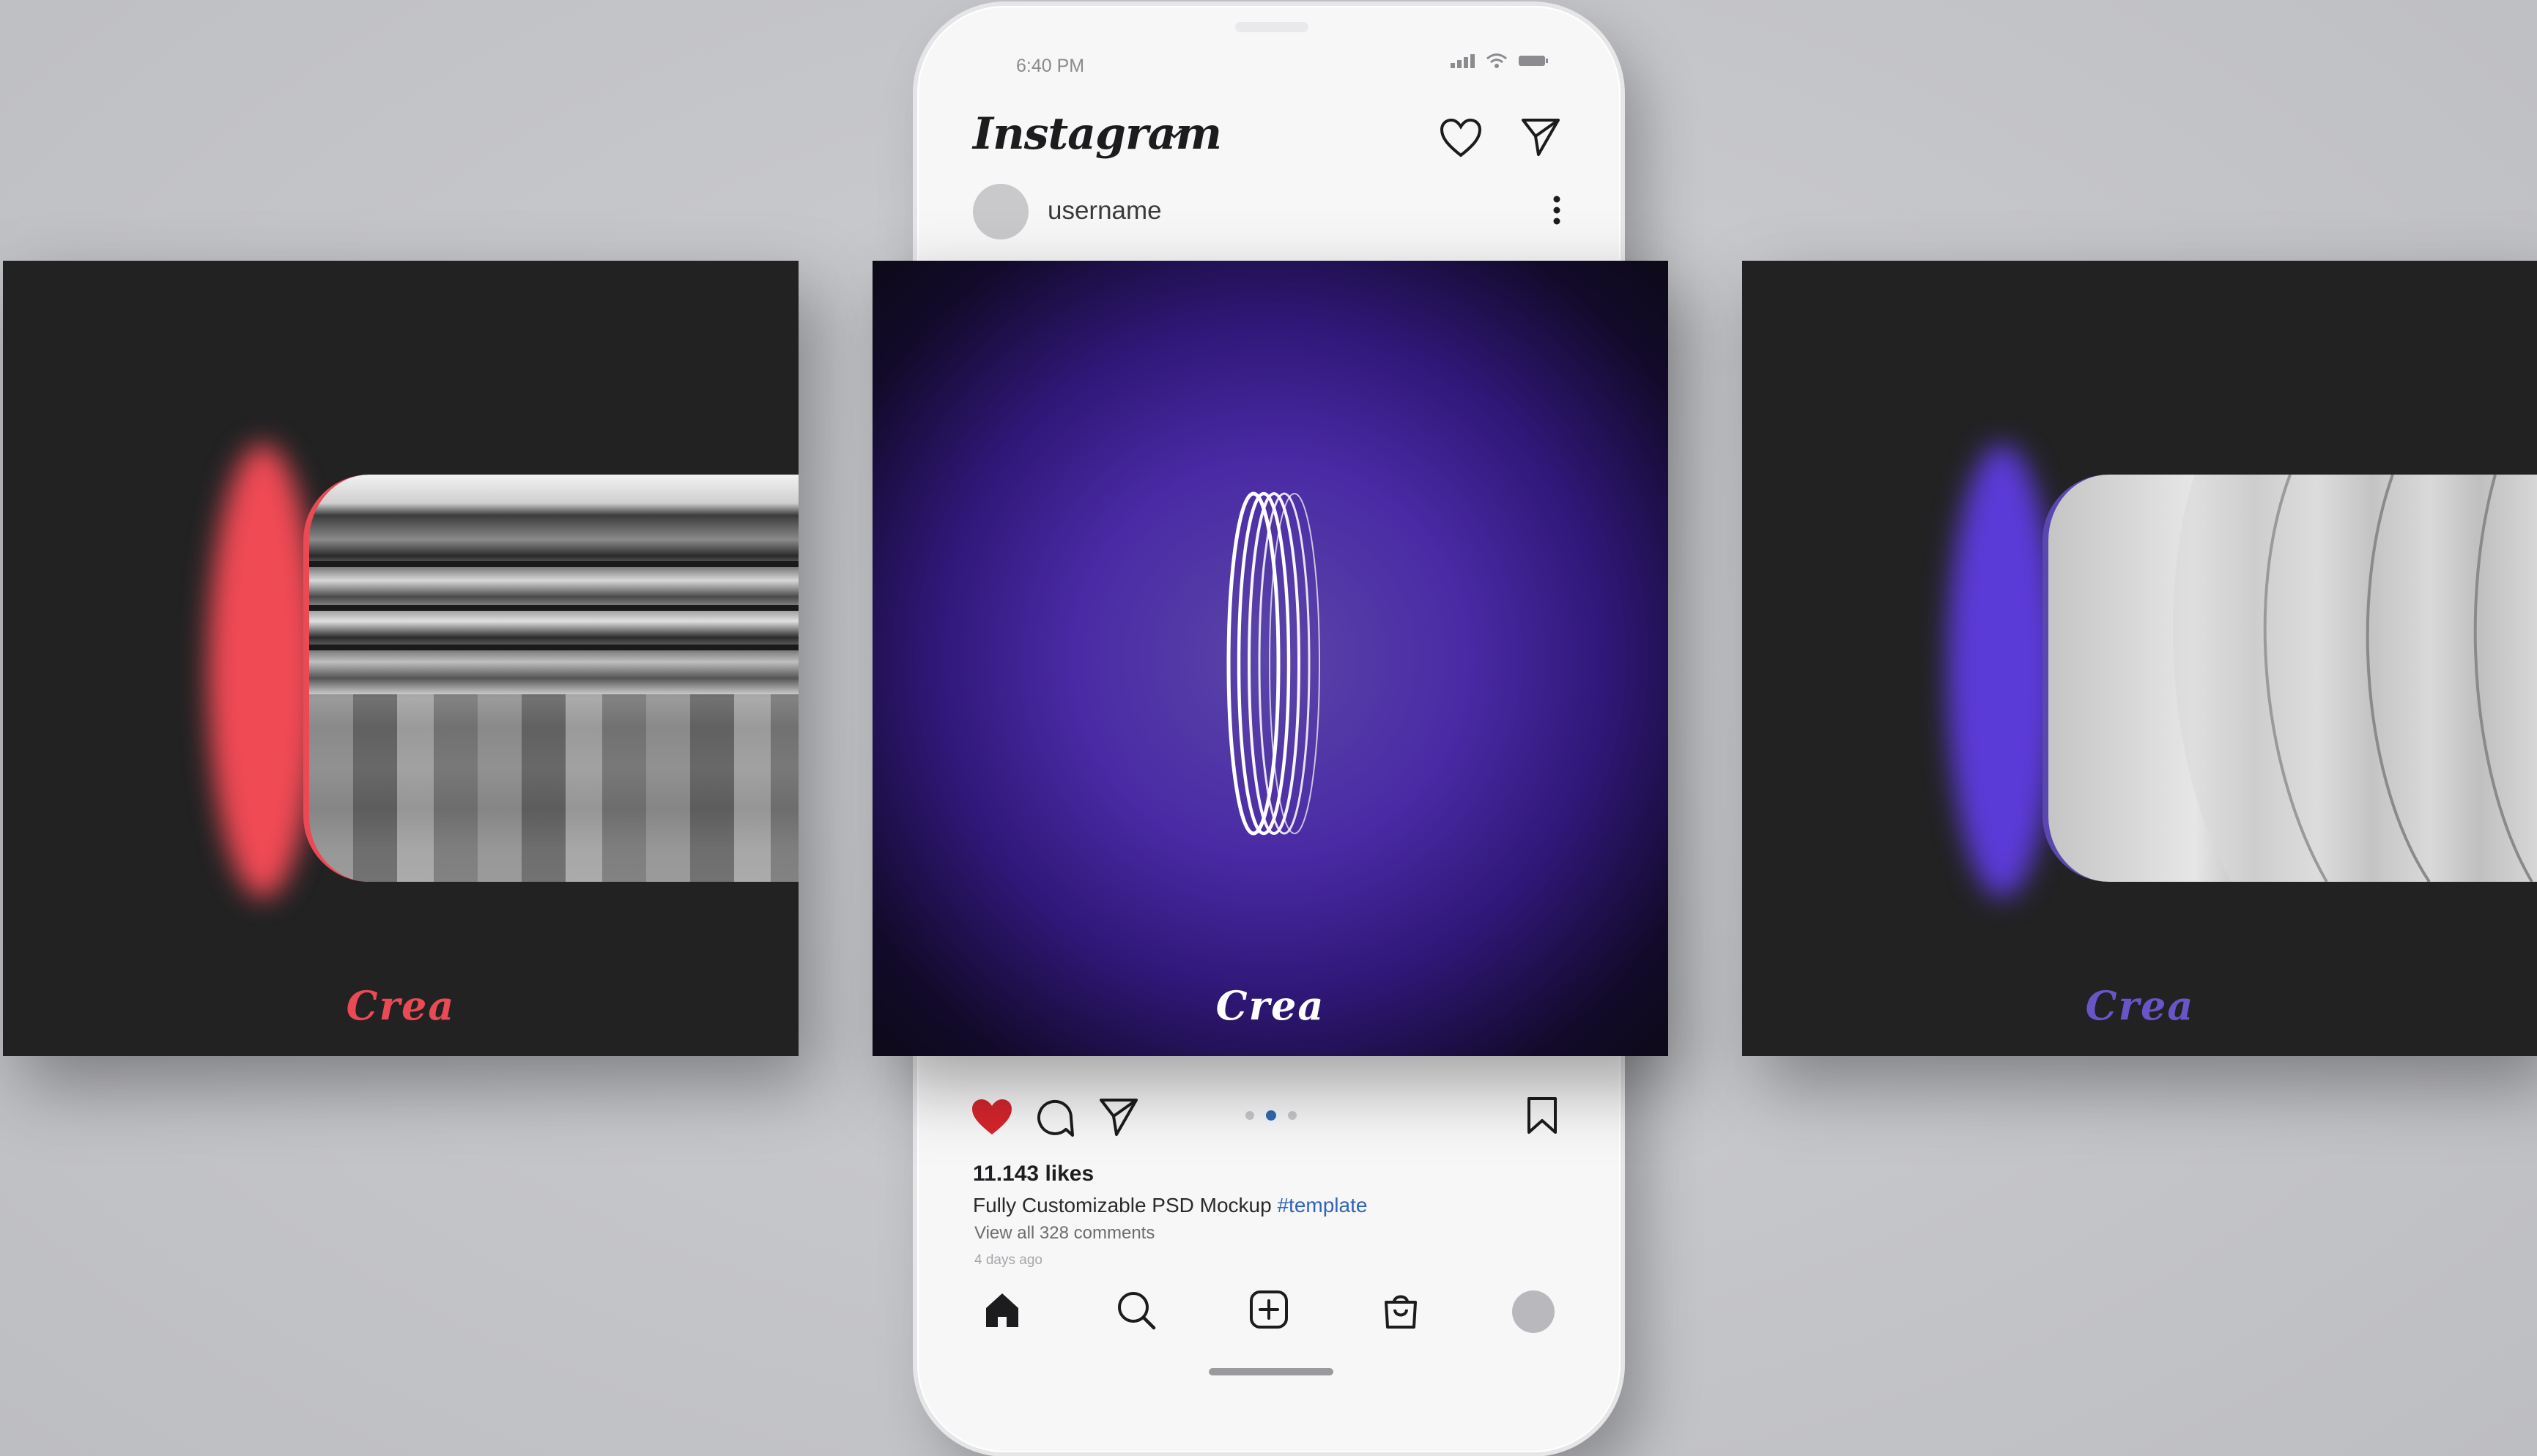 This screenshot has width=2537, height=1456. What do you see at coordinates (1064, 1233) in the screenshot?
I see `view-comments-link: View all 328 comments` at bounding box center [1064, 1233].